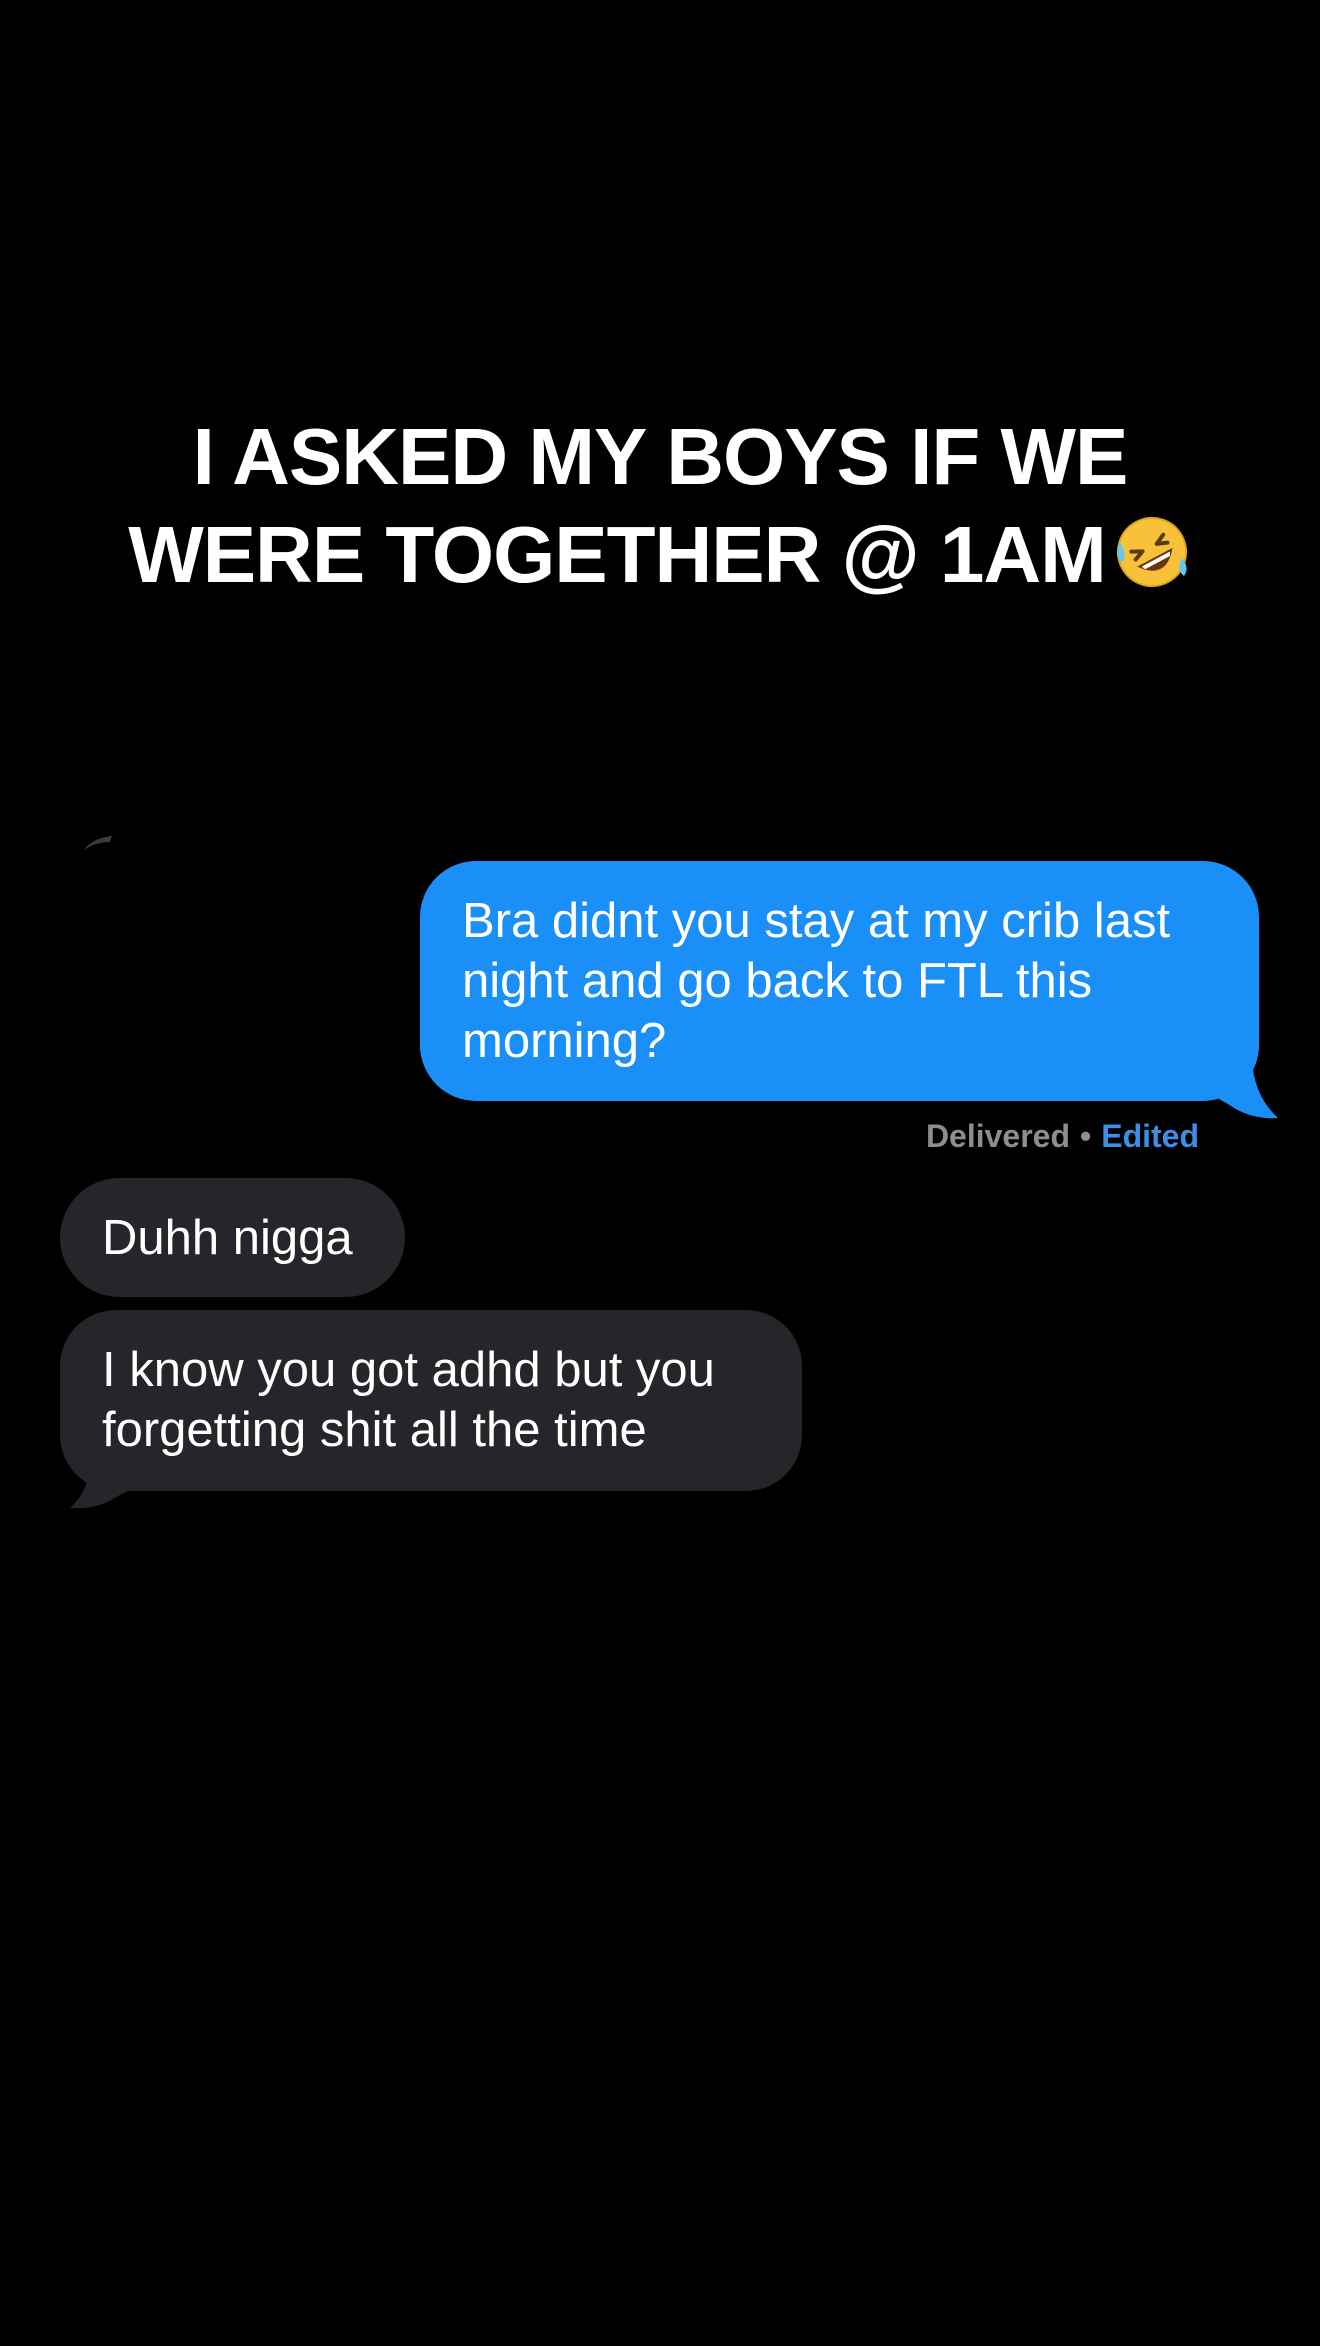  I want to click on message-line: forgetting shit all the time, so click(374, 1430).